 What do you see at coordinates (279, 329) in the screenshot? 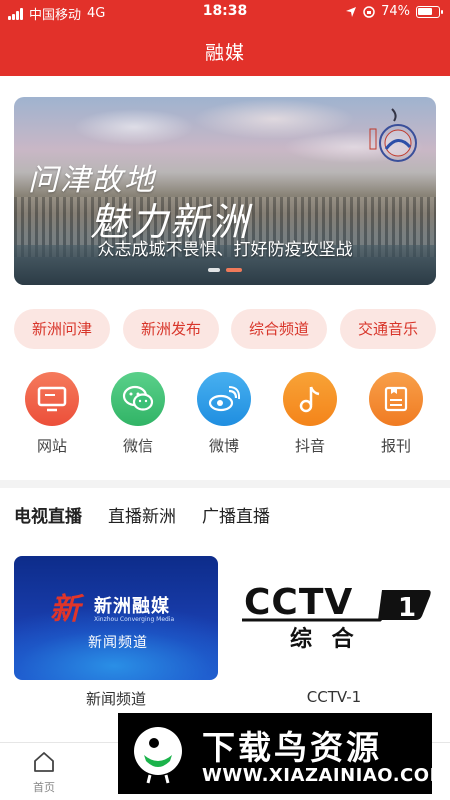
I see `pill-general-channel: 综合频道` at bounding box center [279, 329].